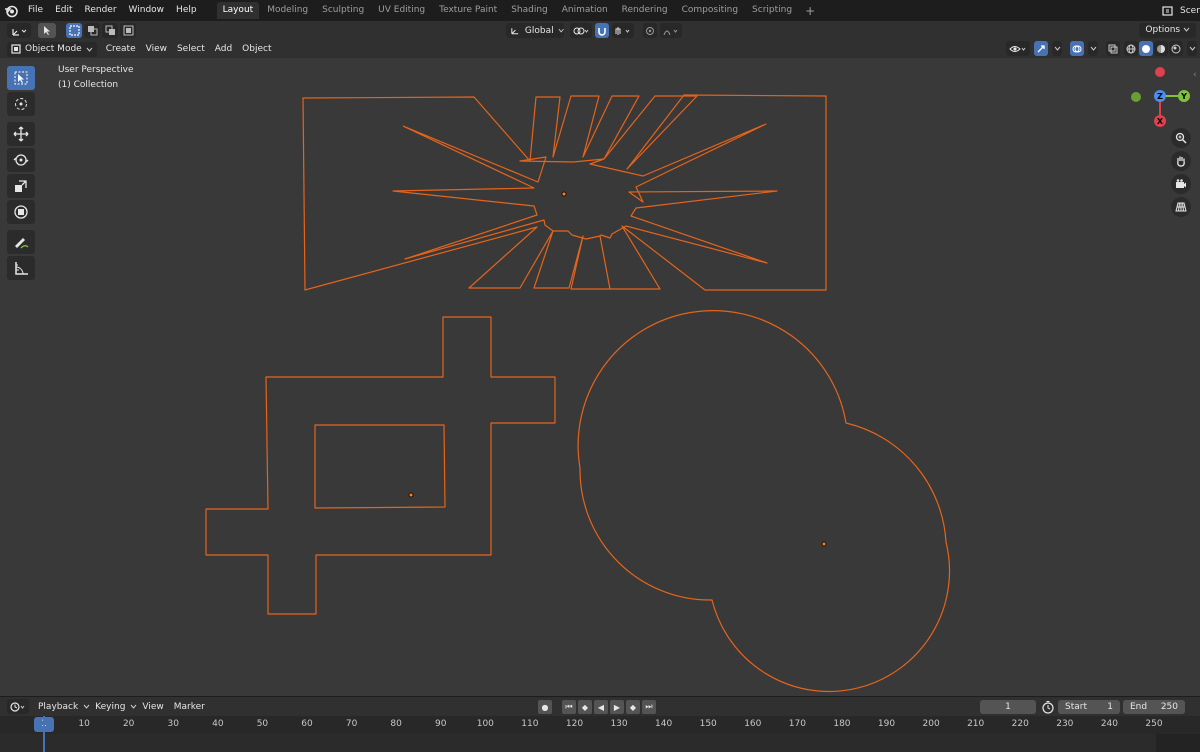 The image size is (1200, 752). I want to click on select-box-tool, so click(21, 78).